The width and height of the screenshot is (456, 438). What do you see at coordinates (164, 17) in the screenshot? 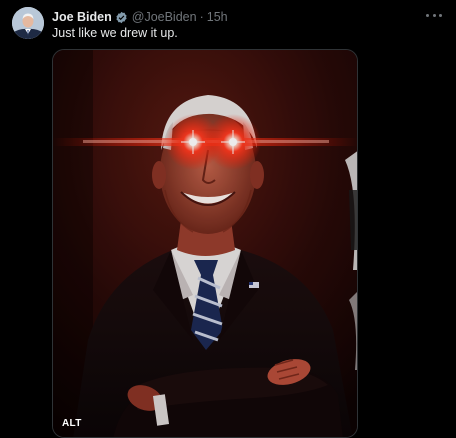
I see `author-handle: @JoeBiden` at bounding box center [164, 17].